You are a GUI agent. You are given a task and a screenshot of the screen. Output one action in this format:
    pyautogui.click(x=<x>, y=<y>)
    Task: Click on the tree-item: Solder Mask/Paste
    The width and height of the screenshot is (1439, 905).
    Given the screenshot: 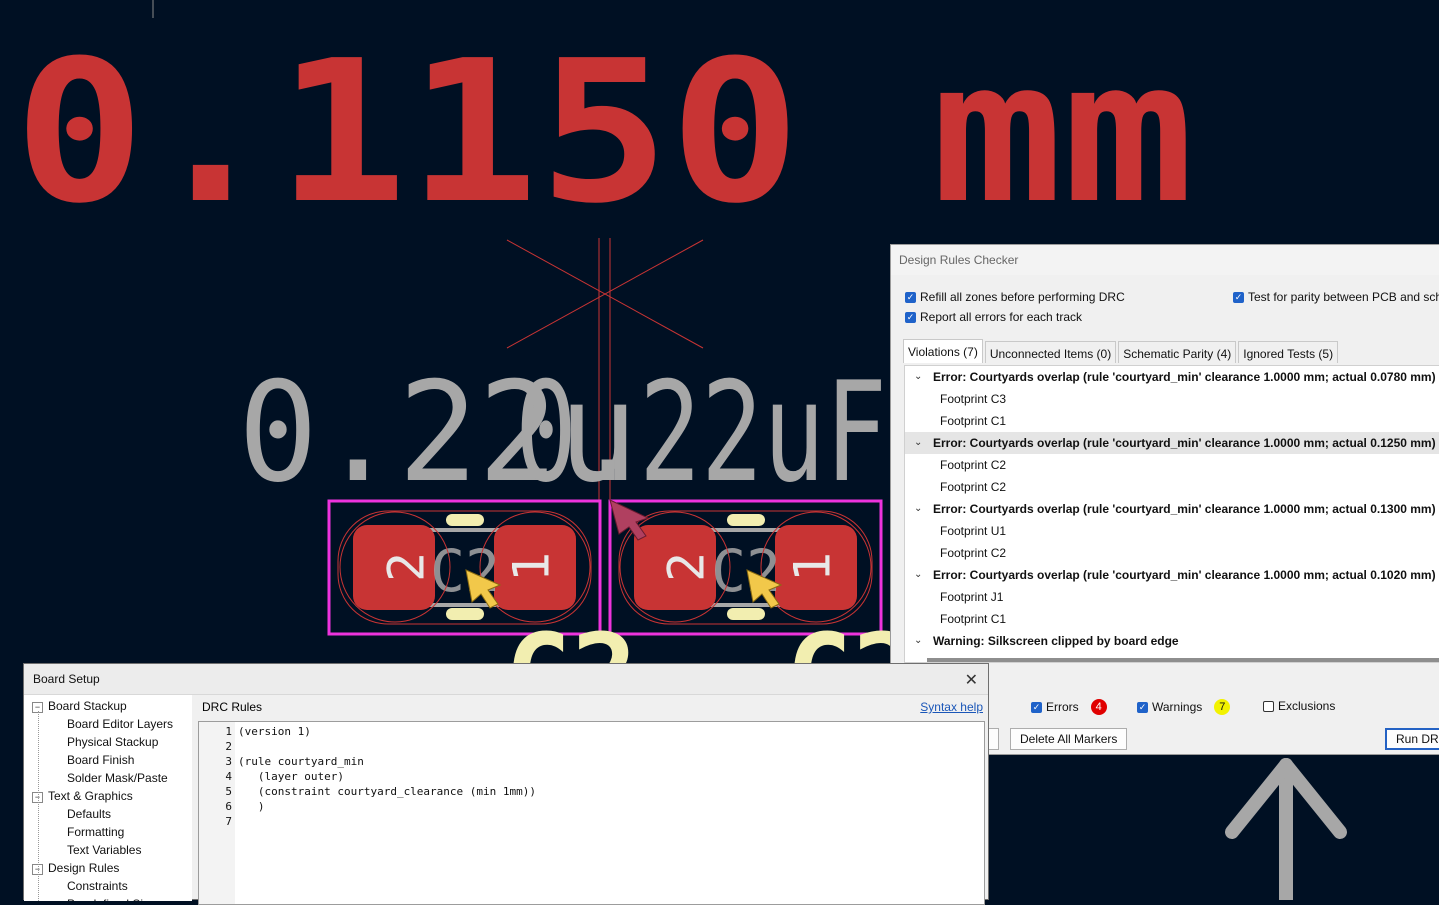 What is the action you would take?
    pyautogui.click(x=117, y=778)
    